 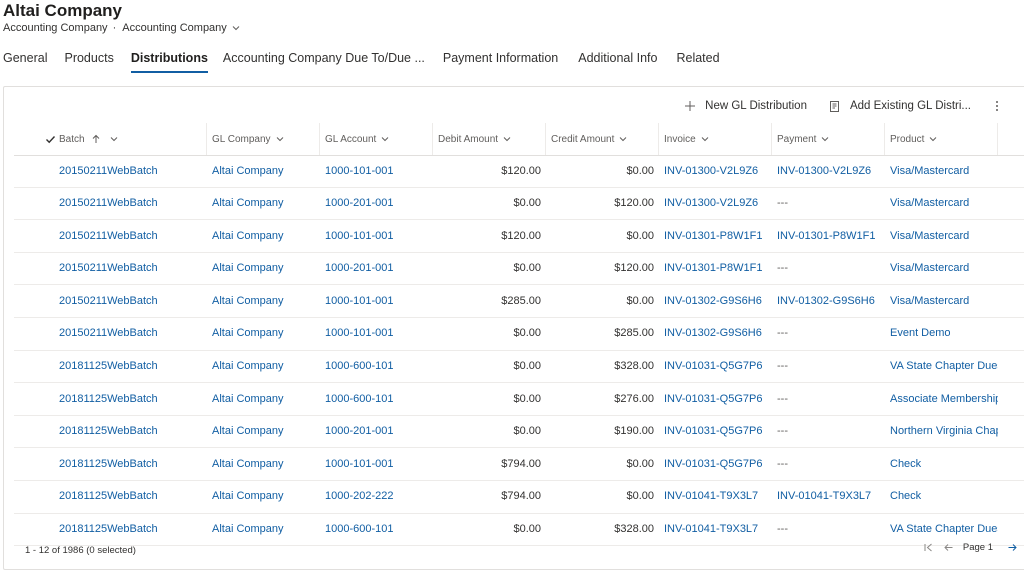 I want to click on cell-payment: INV-01300-V2L9Z6, so click(x=828, y=170).